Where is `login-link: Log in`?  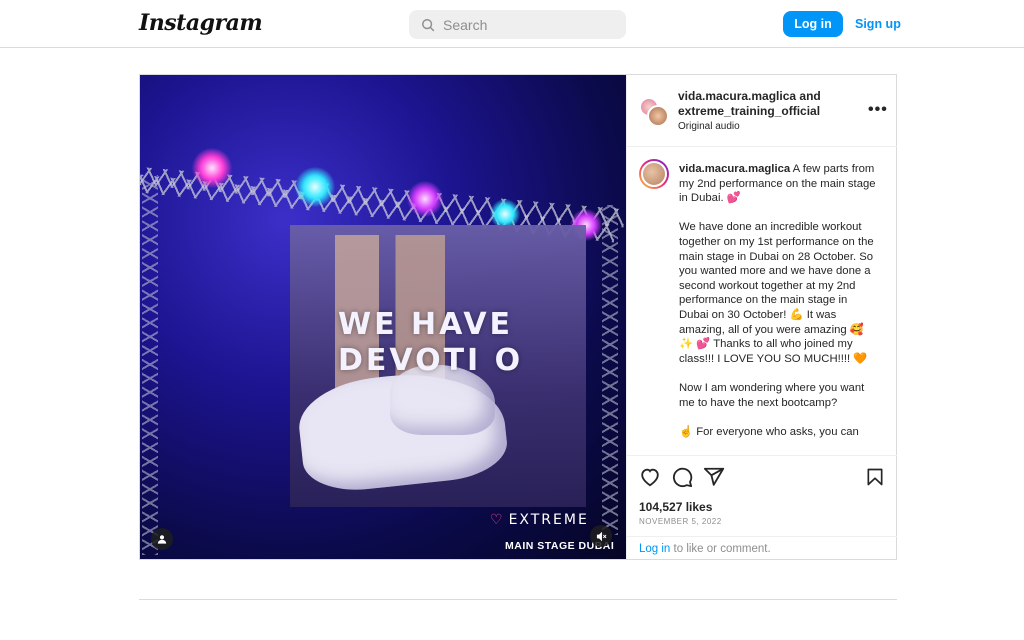 login-link: Log in is located at coordinates (654, 549).